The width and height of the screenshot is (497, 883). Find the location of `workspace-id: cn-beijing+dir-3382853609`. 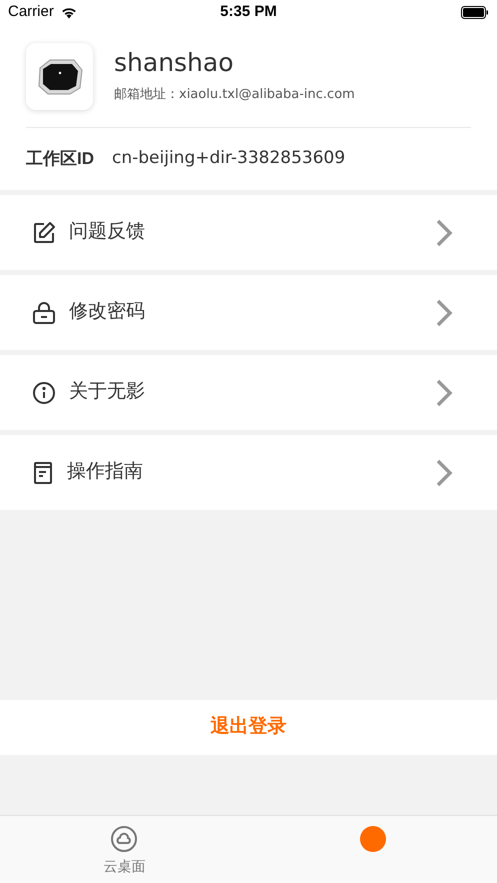

workspace-id: cn-beijing+dir-3382853609 is located at coordinates (229, 158).